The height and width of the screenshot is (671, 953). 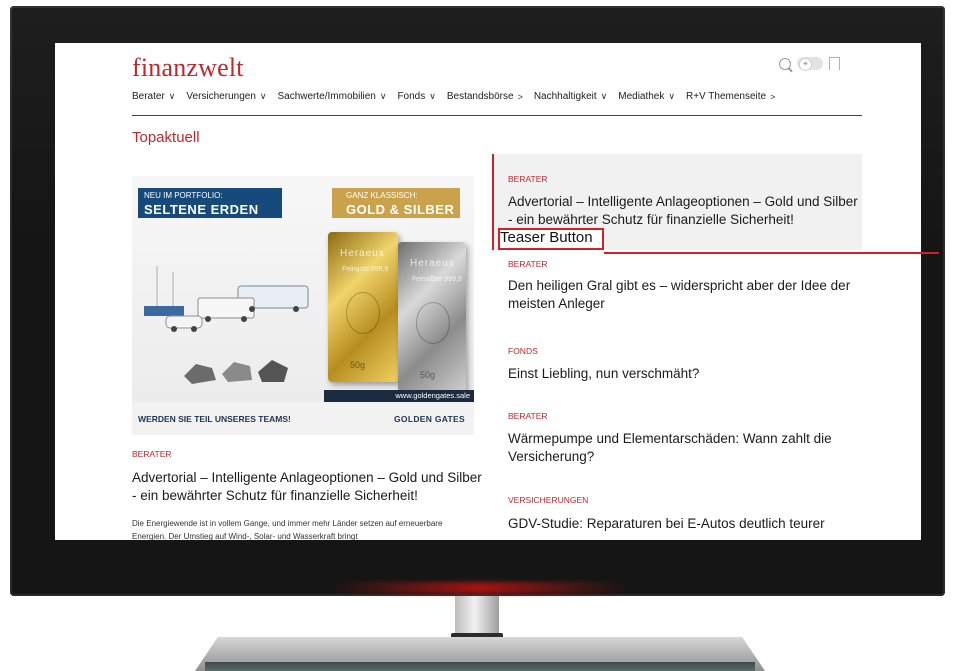 I want to click on badge-kicker: NEU IM PORTFOLIO:, so click(x=183, y=195).